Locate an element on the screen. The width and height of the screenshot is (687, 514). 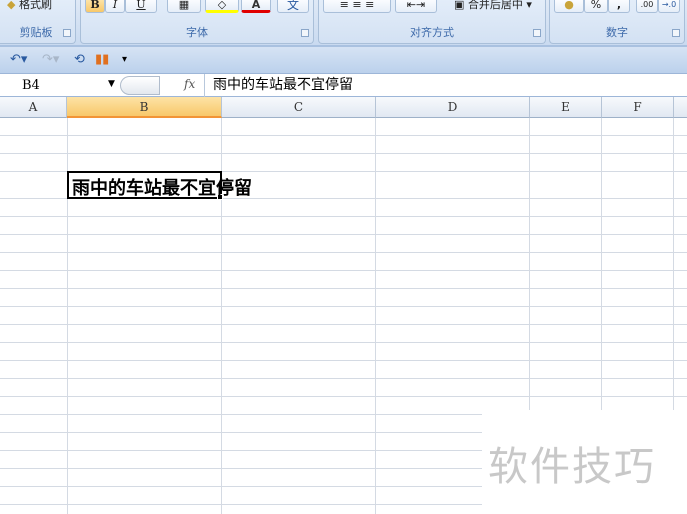
fill-color-button: ◇ is located at coordinates (222, 6).